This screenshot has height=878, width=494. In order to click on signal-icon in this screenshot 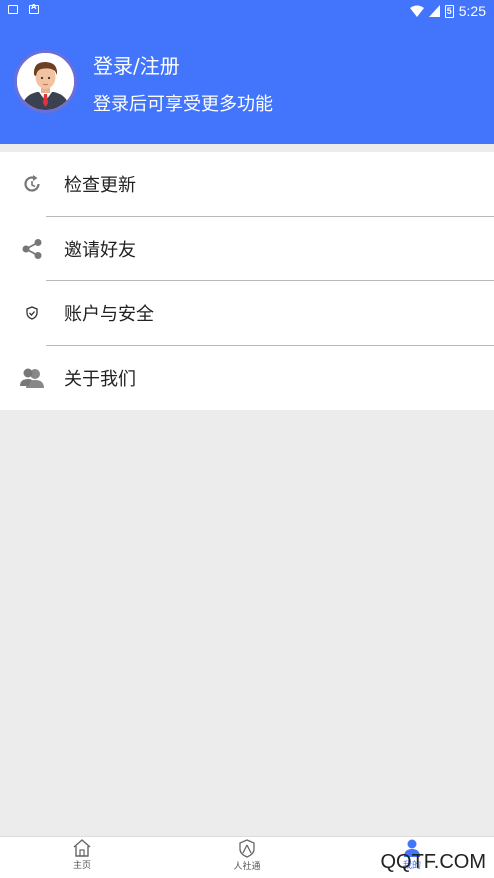, I will do `click(434, 11)`.